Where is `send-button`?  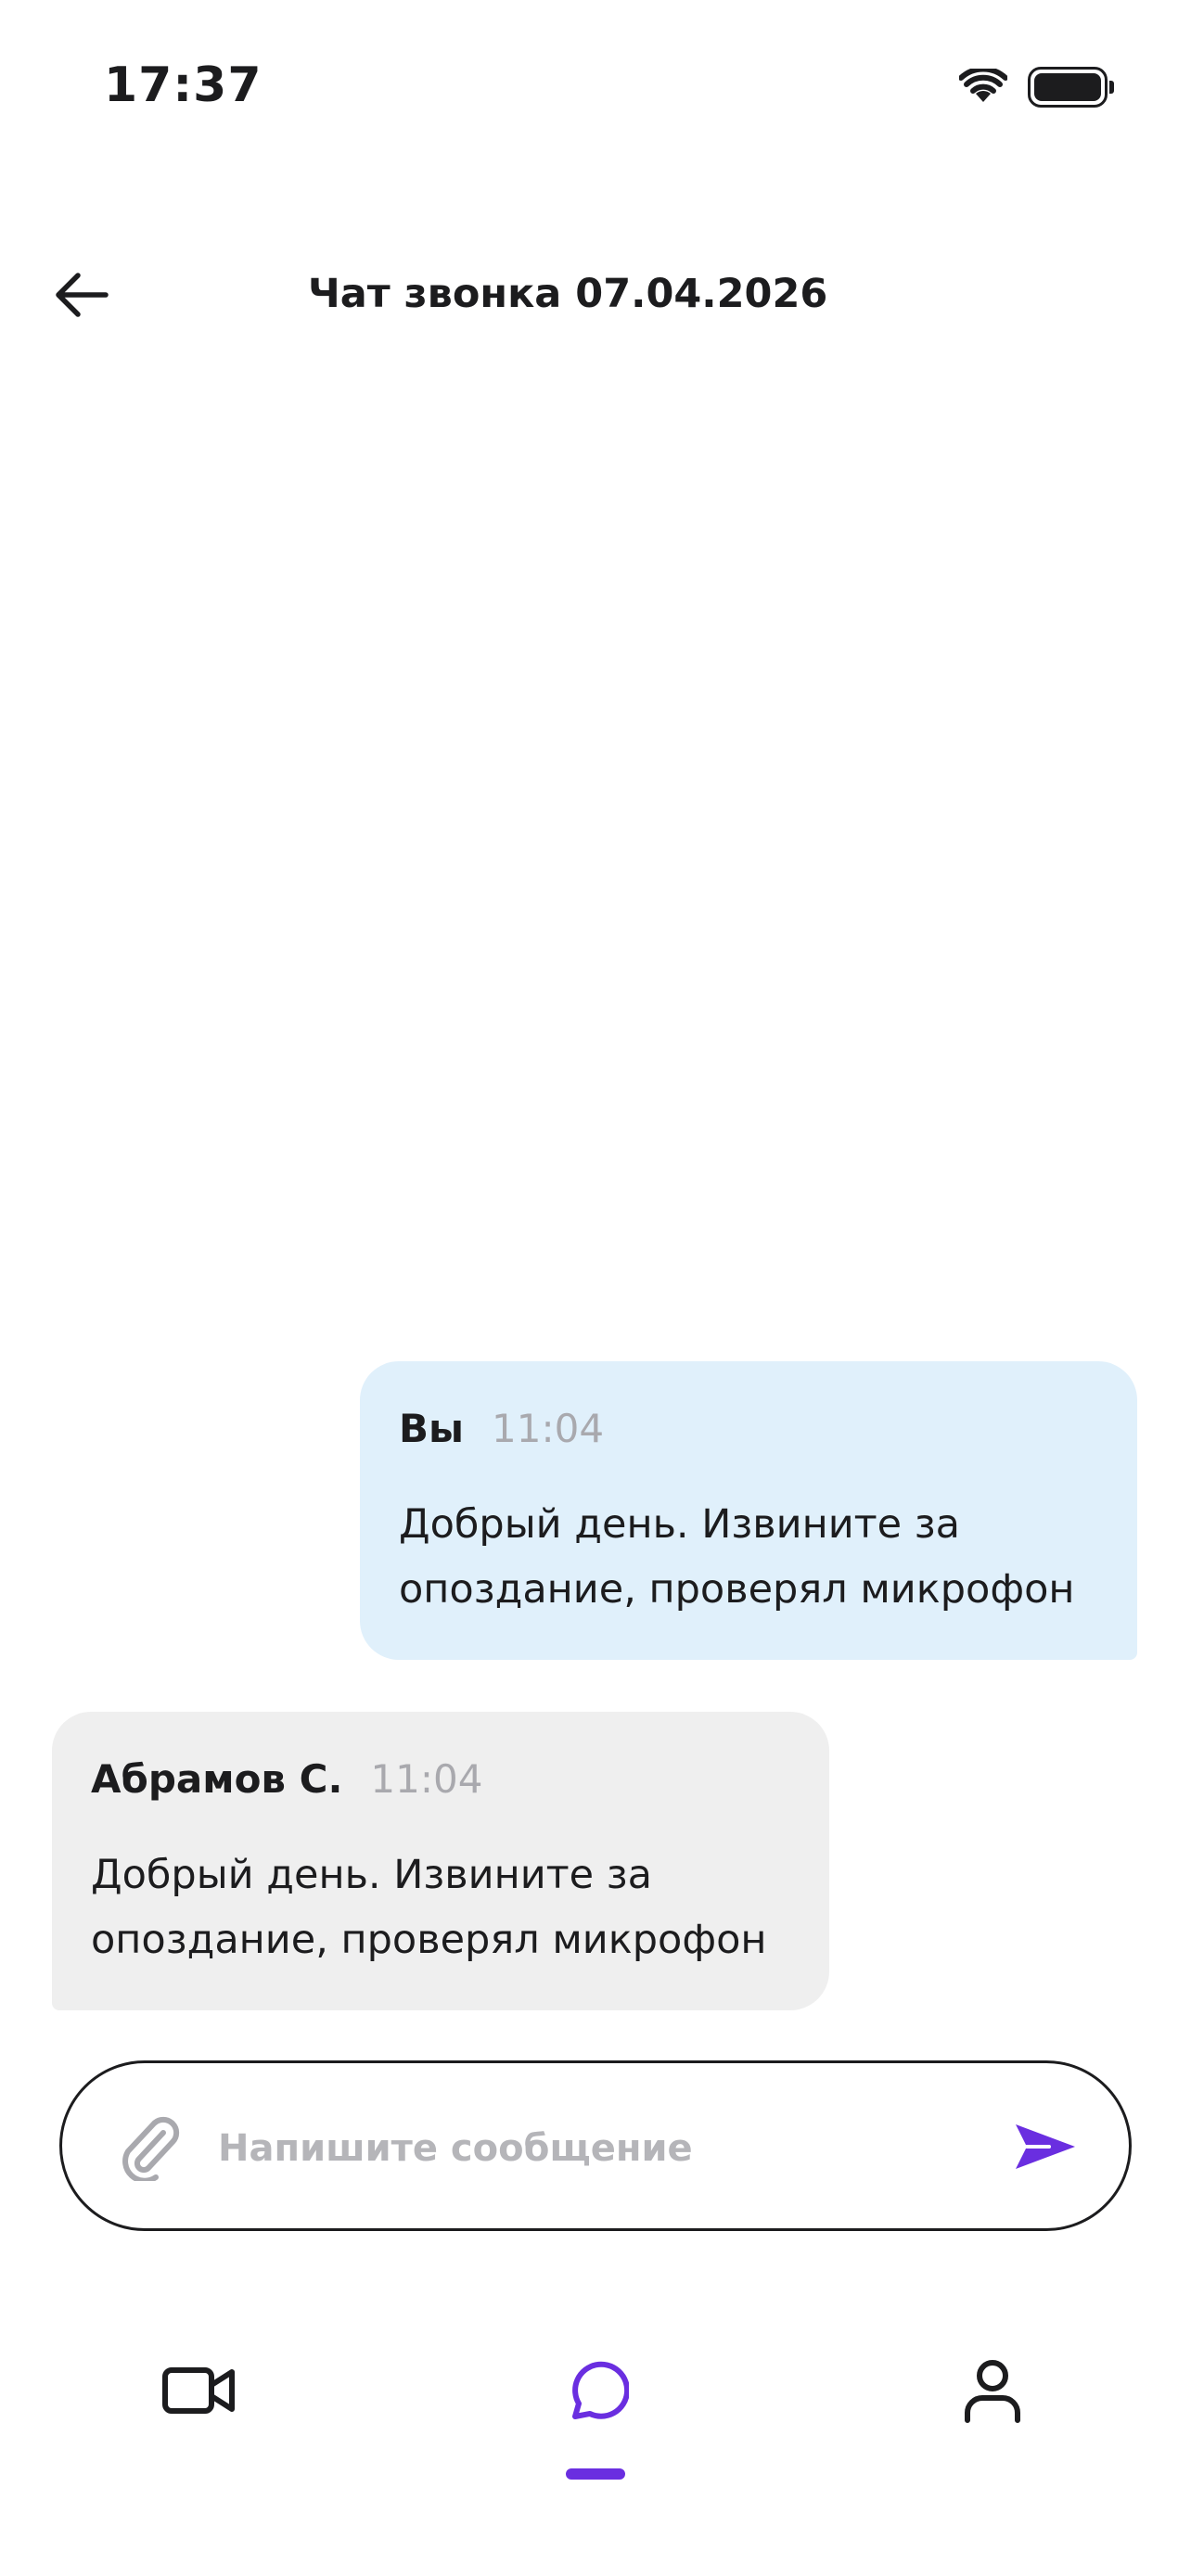 send-button is located at coordinates (1045, 2149).